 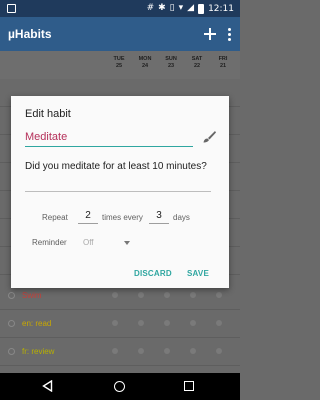 I want to click on home-icon, so click(x=119, y=386).